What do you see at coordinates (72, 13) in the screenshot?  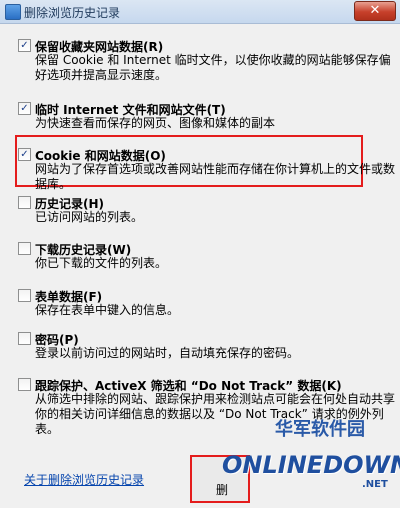 I see `window-title: 删除浏览历史记录` at bounding box center [72, 13].